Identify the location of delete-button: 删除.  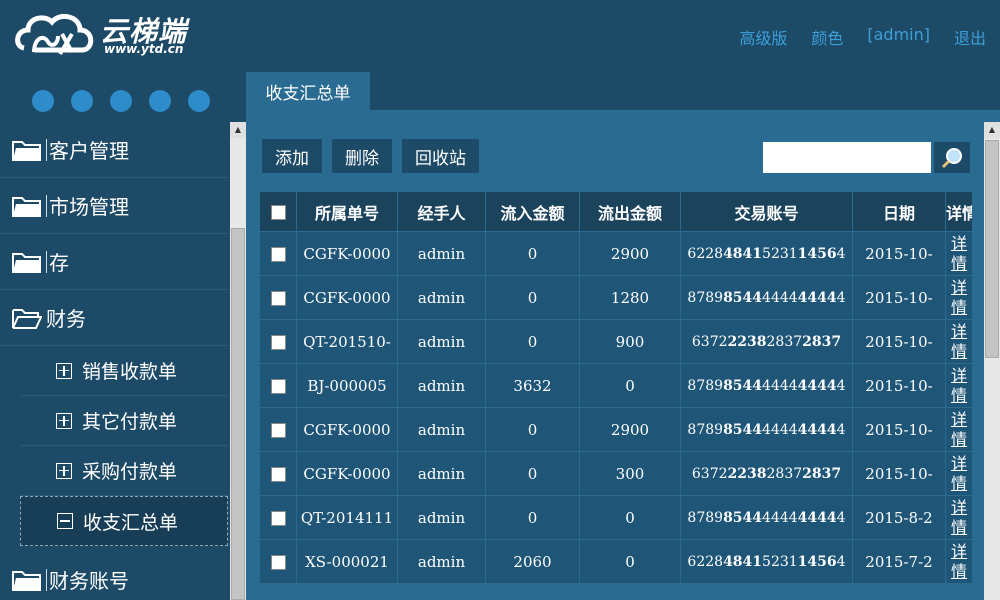
(362, 156).